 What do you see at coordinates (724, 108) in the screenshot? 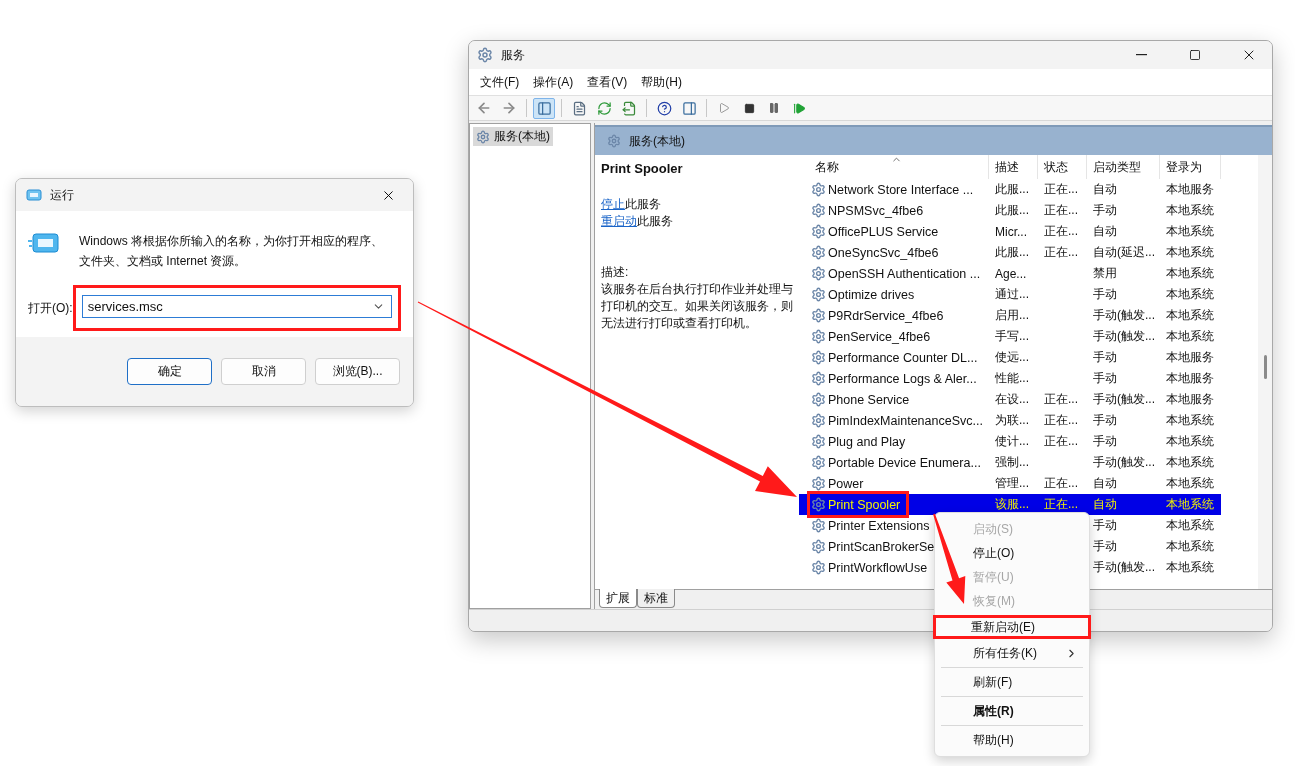
I see `play-icon` at bounding box center [724, 108].